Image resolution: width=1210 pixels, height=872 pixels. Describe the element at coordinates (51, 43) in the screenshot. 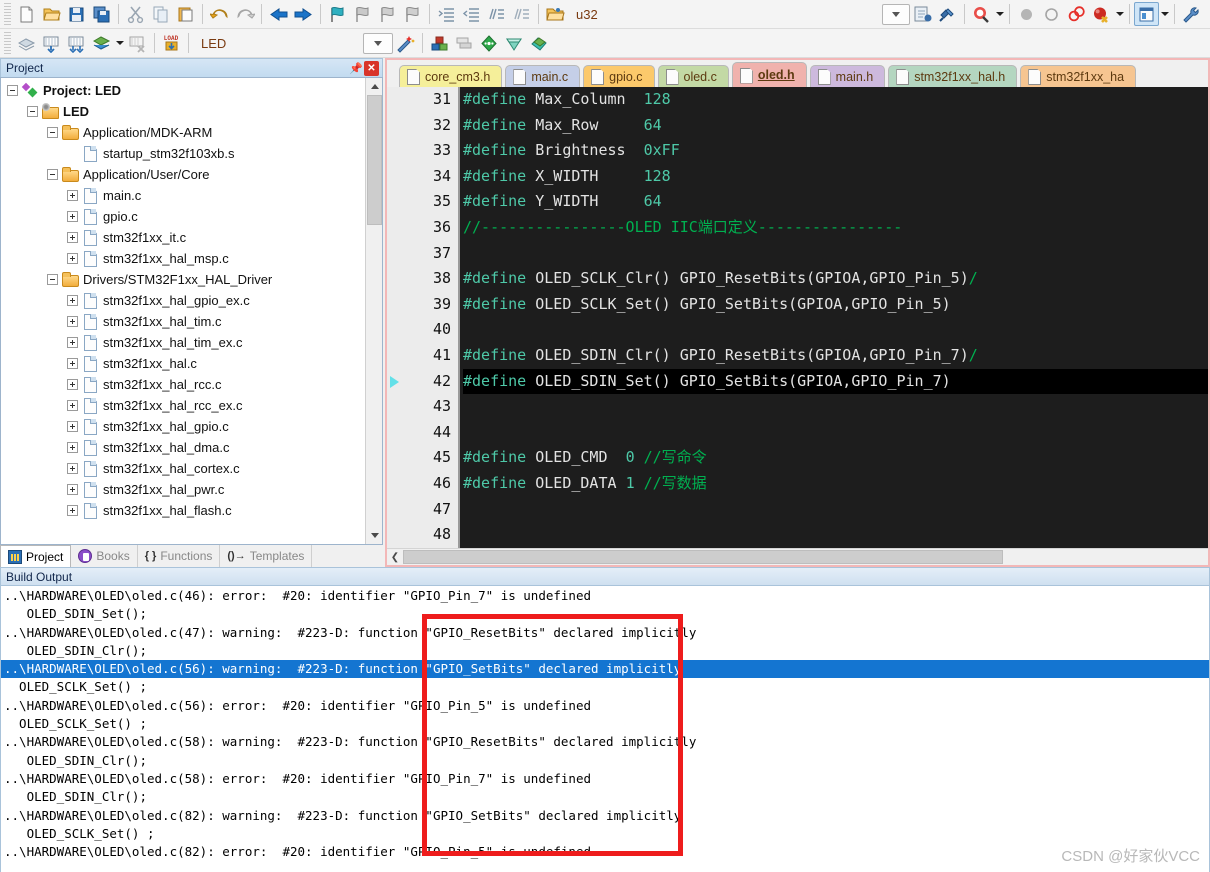

I see `build-icon` at that location.